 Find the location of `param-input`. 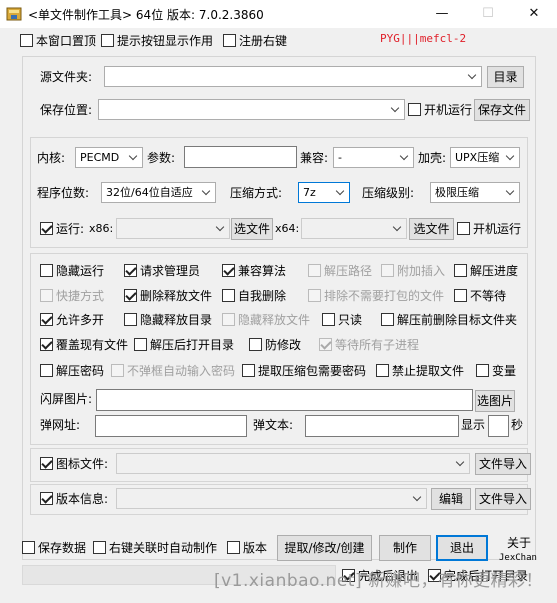

param-input is located at coordinates (240, 157).